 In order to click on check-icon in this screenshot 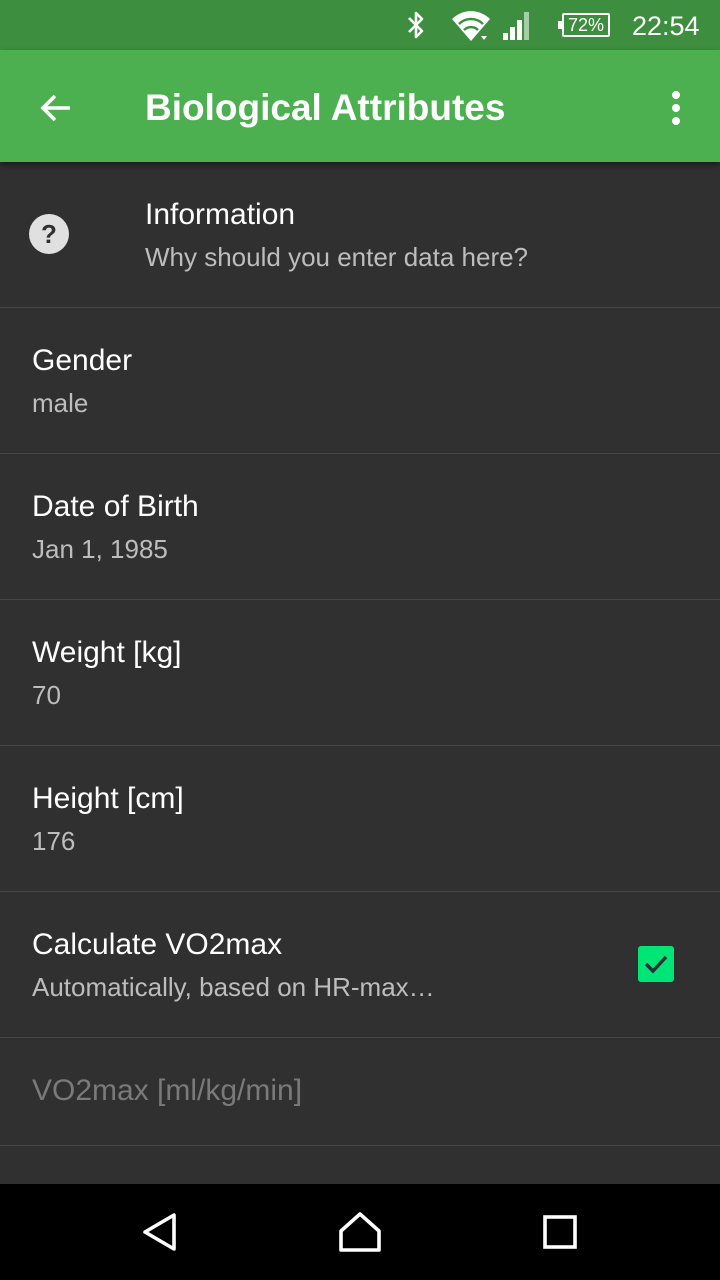, I will do `click(656, 964)`.